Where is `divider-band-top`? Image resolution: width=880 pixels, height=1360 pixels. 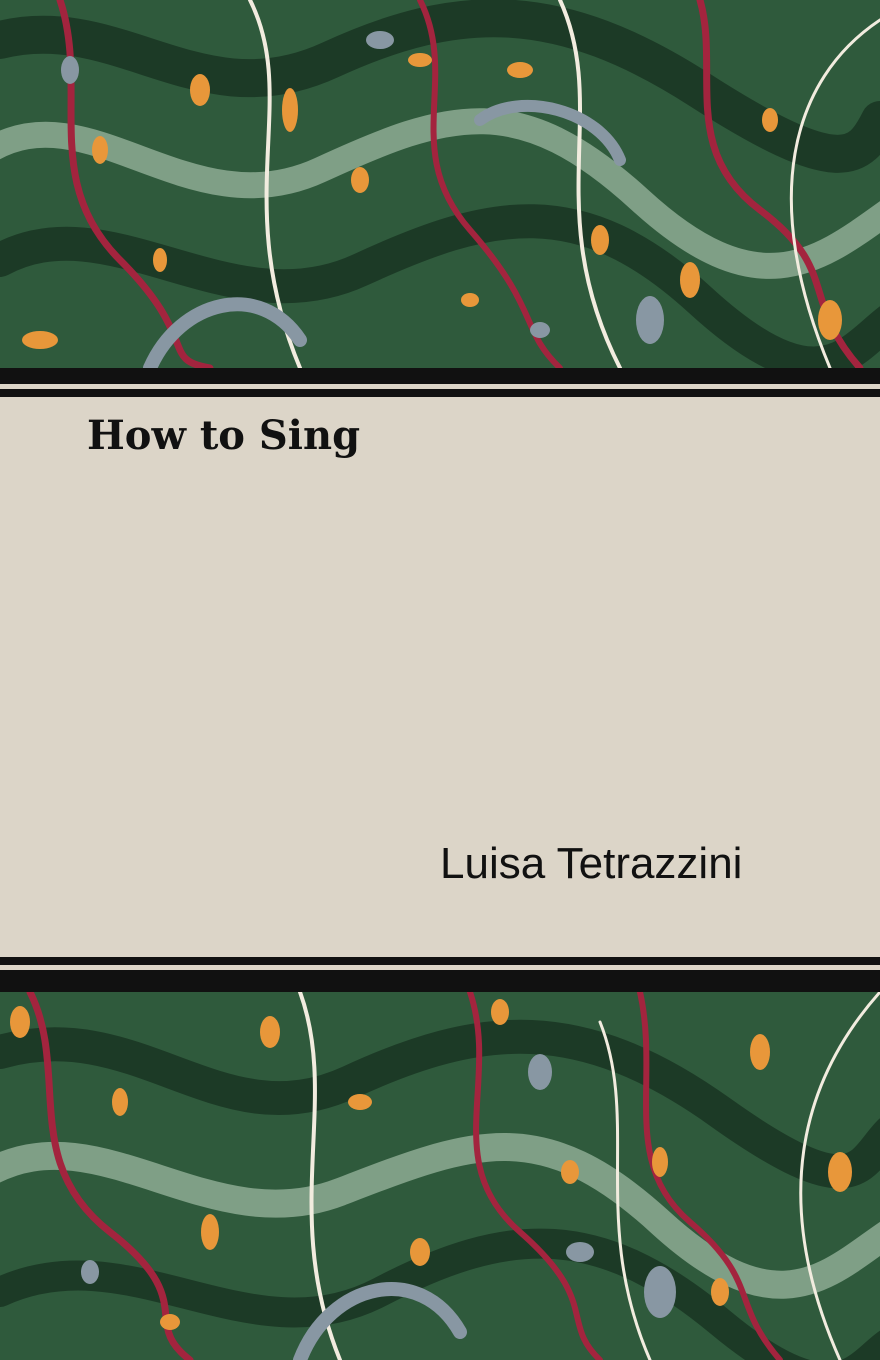 divider-band-top is located at coordinates (440, 376).